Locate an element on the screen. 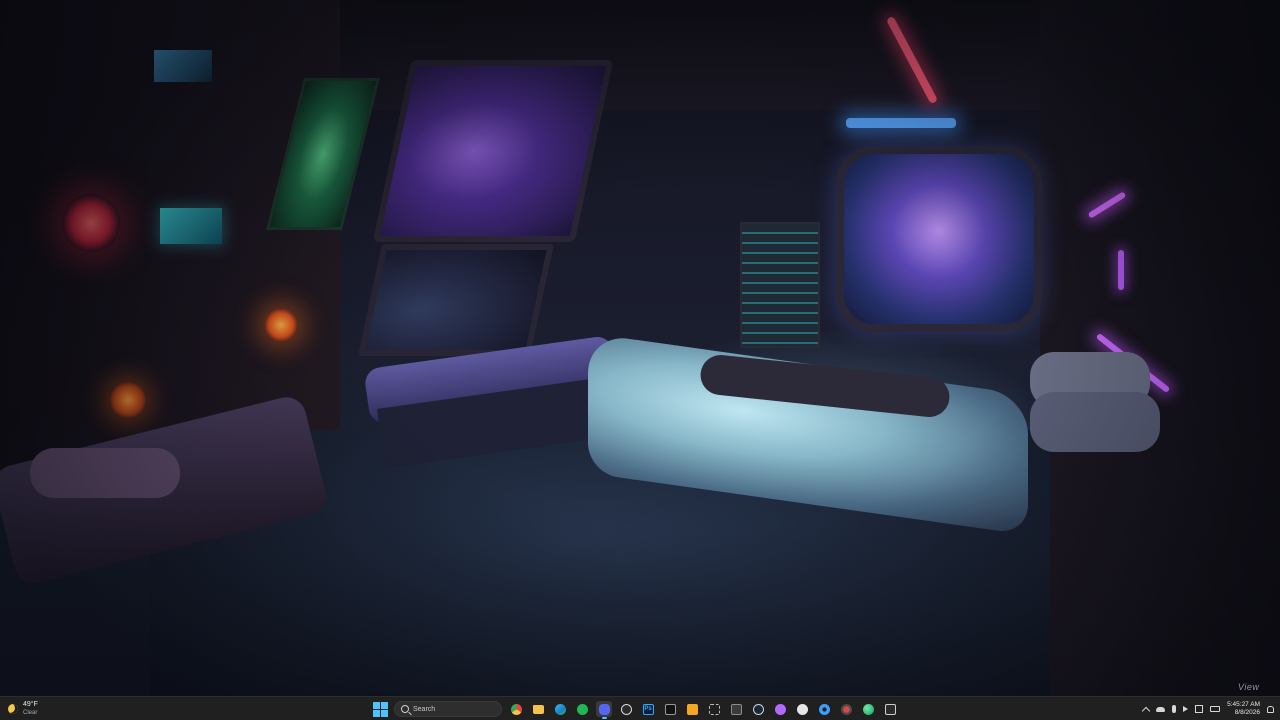 This screenshot has width=1280, height=720. weather-condition: Clear is located at coordinates (30, 713).